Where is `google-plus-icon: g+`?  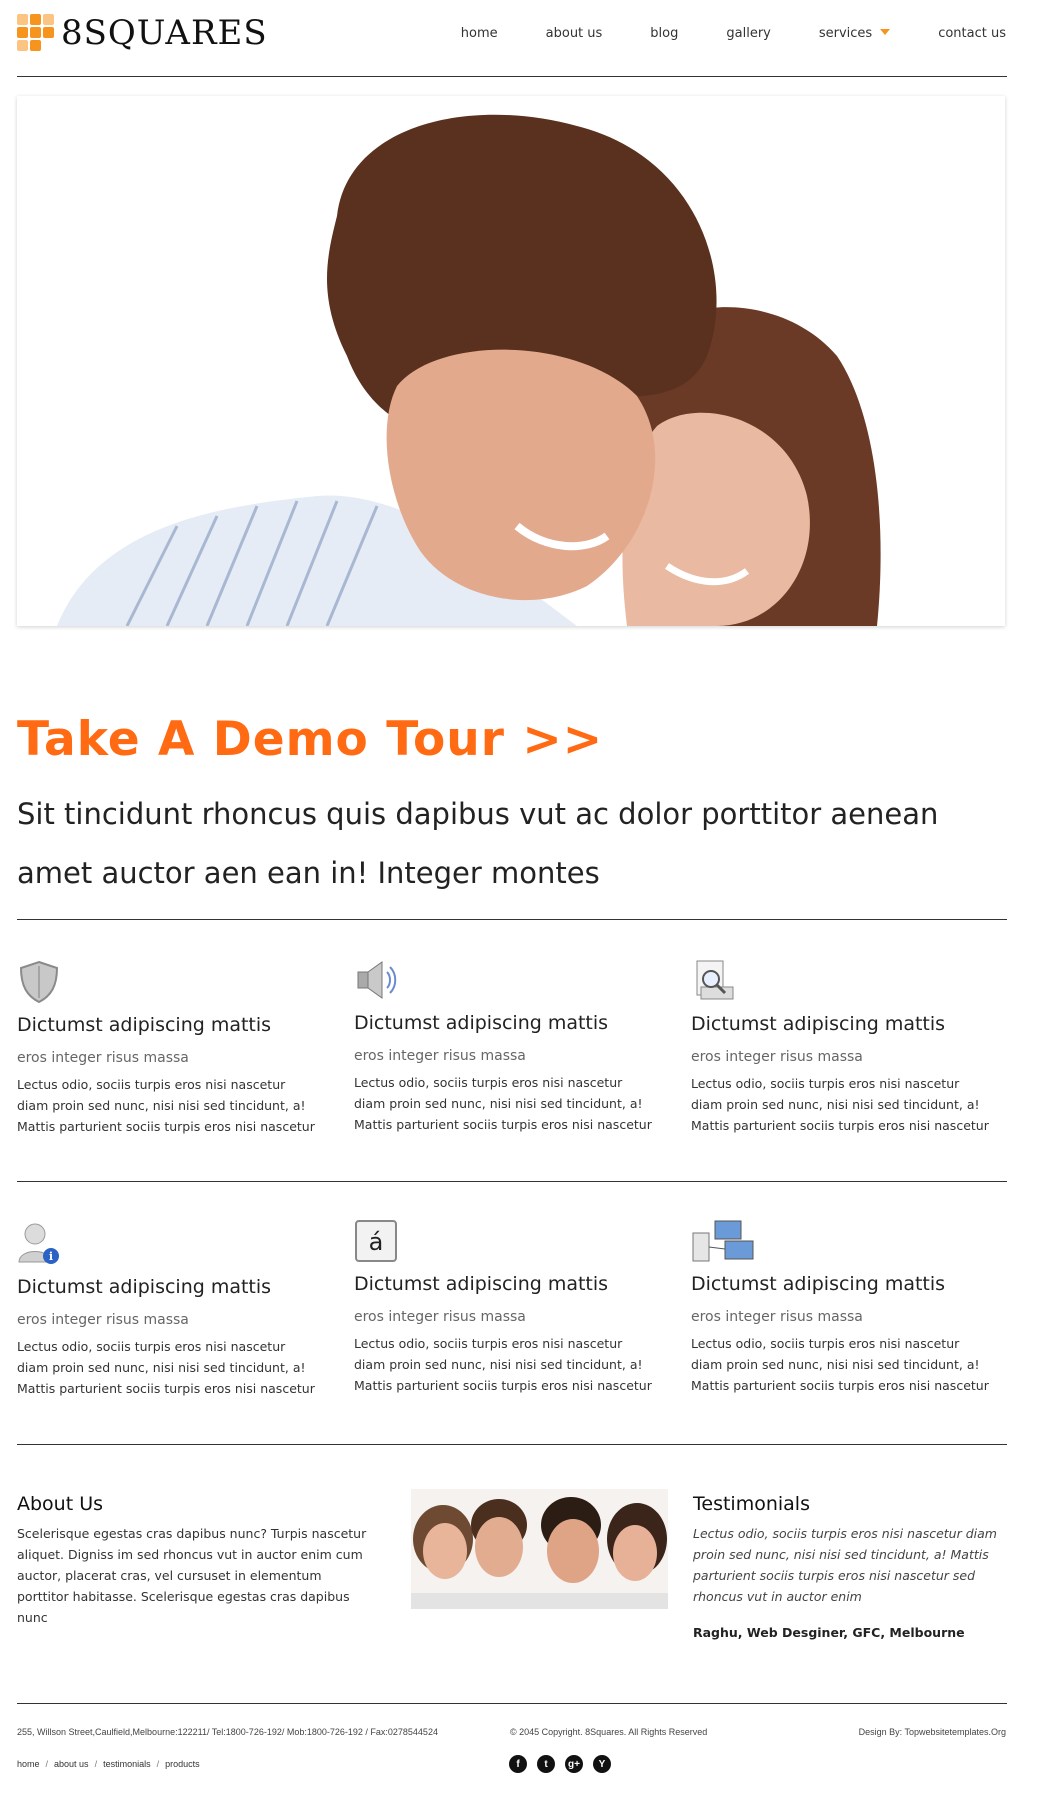
google-plus-icon: g+ is located at coordinates (574, 1764).